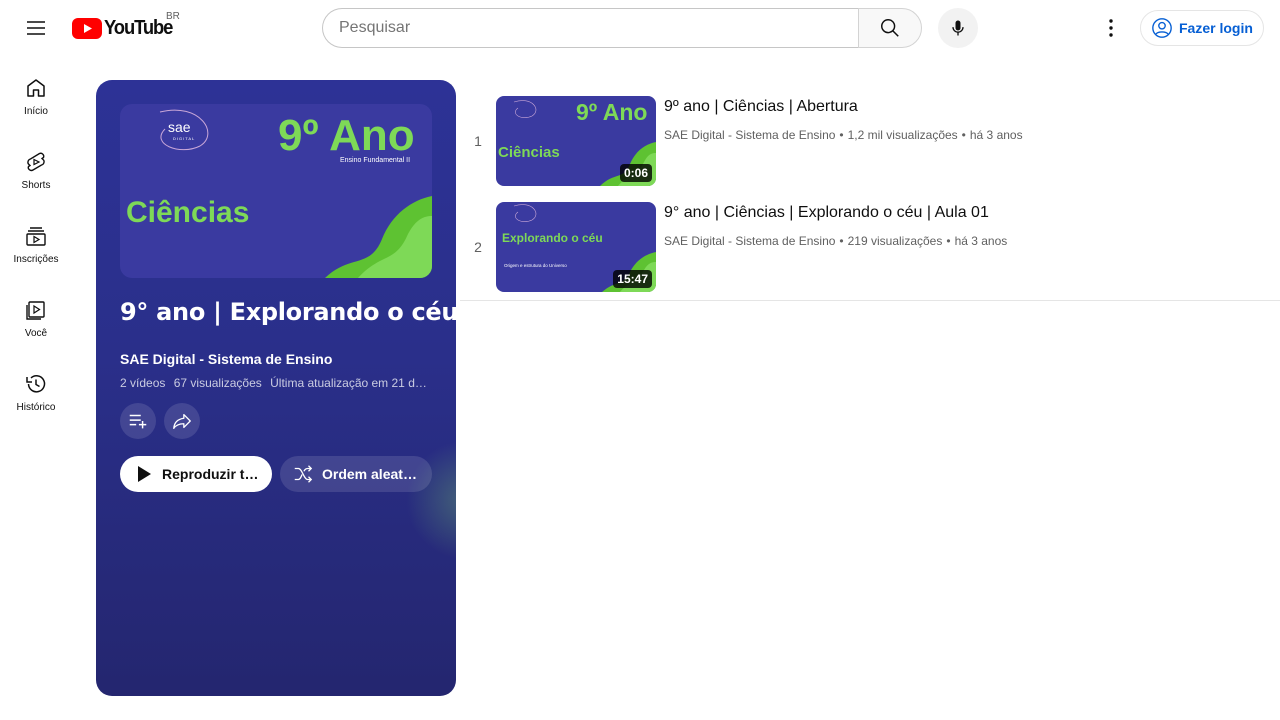  What do you see at coordinates (375, 160) in the screenshot?
I see `thumb-level: Ensino Fundamental II` at bounding box center [375, 160].